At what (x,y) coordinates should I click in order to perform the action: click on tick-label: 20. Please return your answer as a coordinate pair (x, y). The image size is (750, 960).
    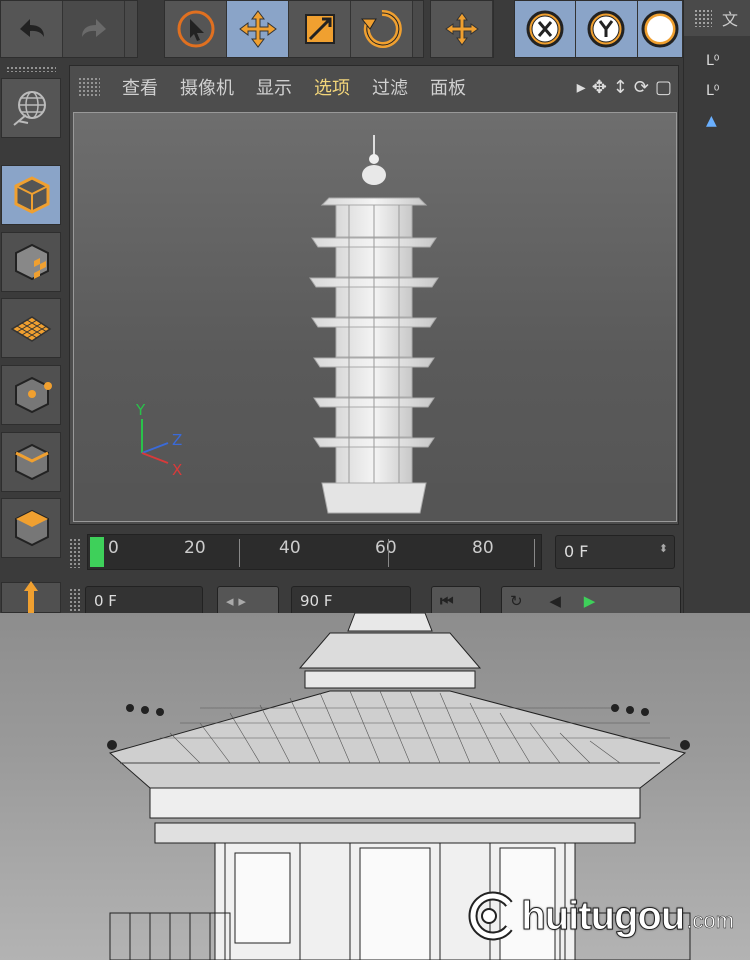
    Looking at the image, I should click on (195, 548).